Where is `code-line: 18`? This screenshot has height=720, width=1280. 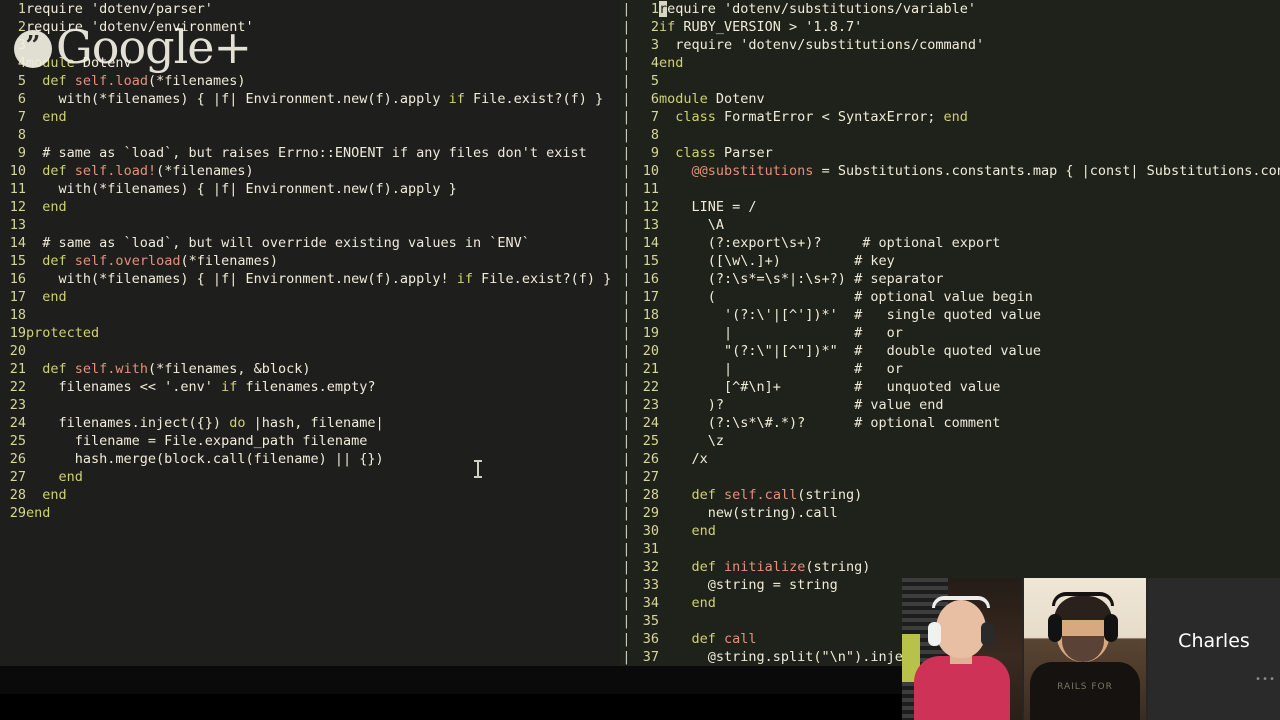
code-line: 18 is located at coordinates (310, 315).